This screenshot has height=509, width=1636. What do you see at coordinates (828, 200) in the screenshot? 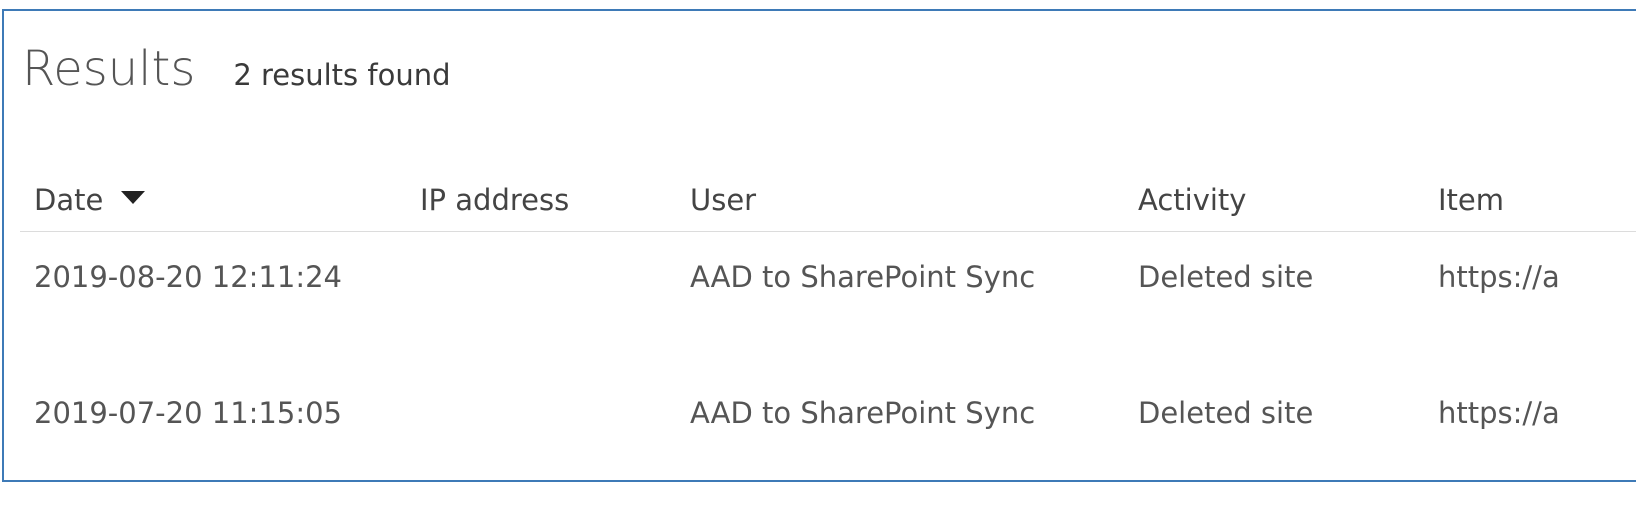
I see `table-header-row: Date IP address User Activity Item` at bounding box center [828, 200].